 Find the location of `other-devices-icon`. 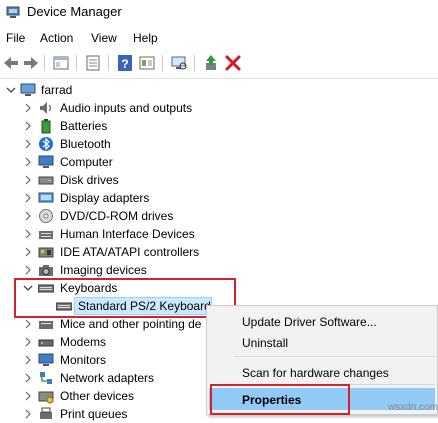

other-devices-icon is located at coordinates (46, 397).